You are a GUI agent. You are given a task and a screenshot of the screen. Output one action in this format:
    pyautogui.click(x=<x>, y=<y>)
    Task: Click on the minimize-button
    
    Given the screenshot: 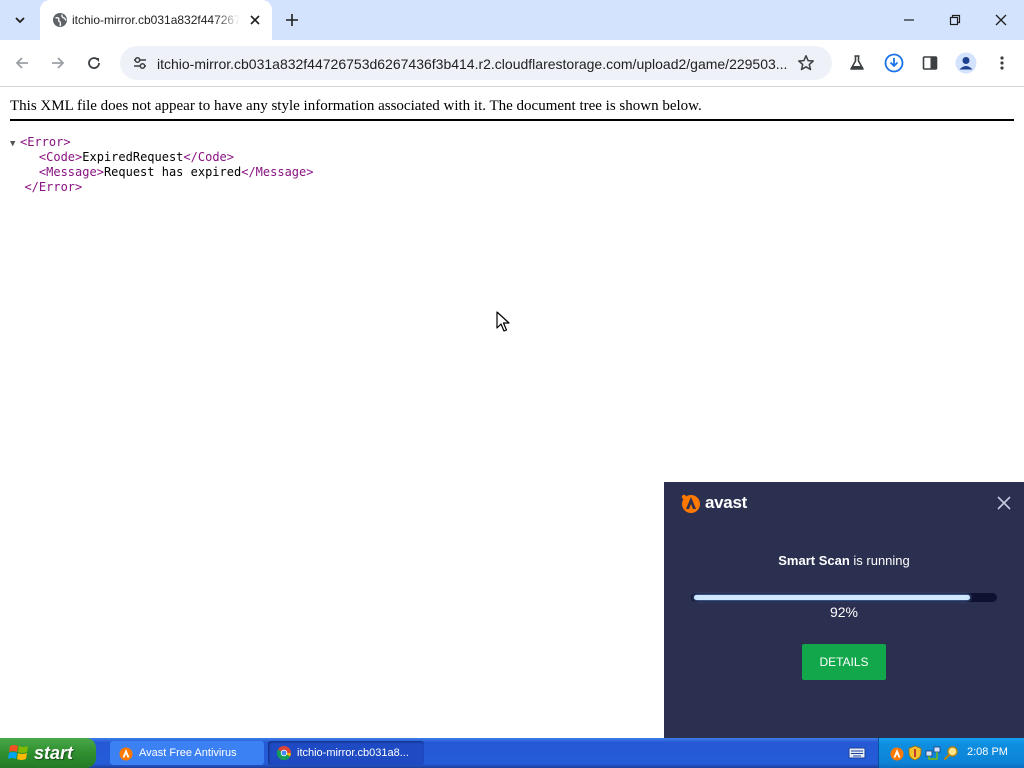 What is the action you would take?
    pyautogui.click(x=909, y=20)
    